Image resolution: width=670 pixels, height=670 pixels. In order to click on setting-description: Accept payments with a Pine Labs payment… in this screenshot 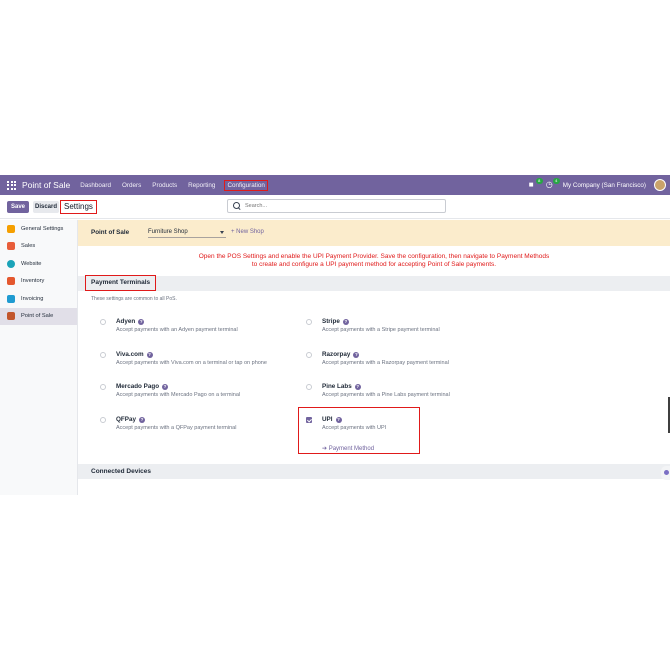, I will do `click(386, 395)`.